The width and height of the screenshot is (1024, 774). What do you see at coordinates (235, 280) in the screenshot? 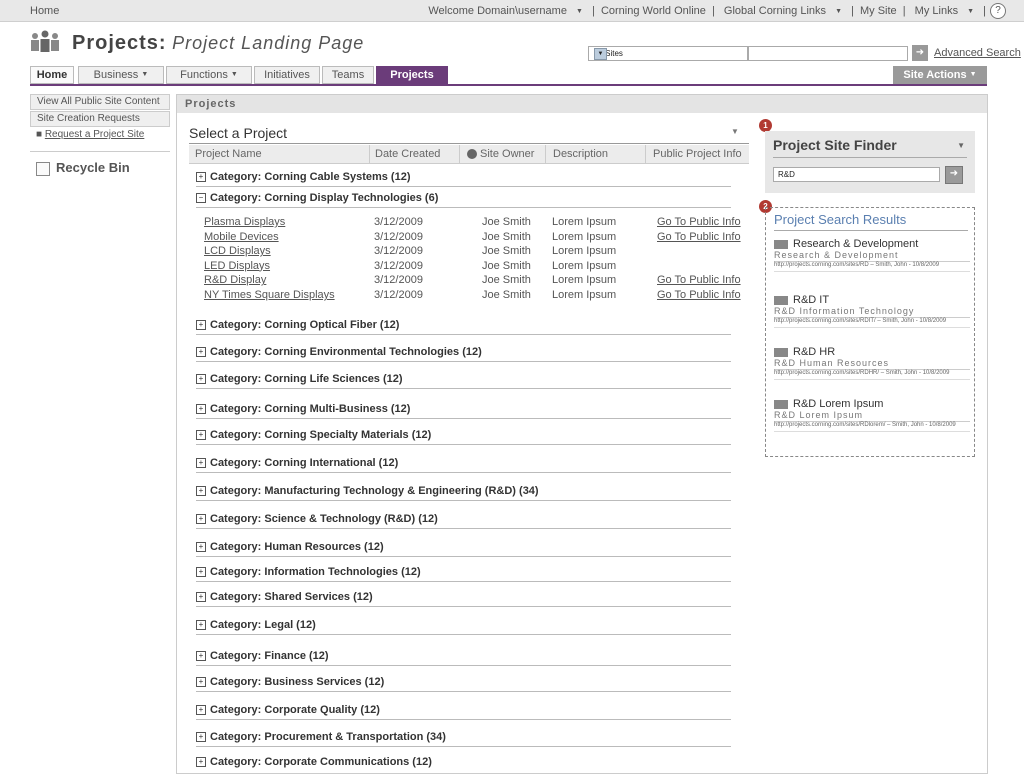
I see `project-link: R&D Display` at bounding box center [235, 280].